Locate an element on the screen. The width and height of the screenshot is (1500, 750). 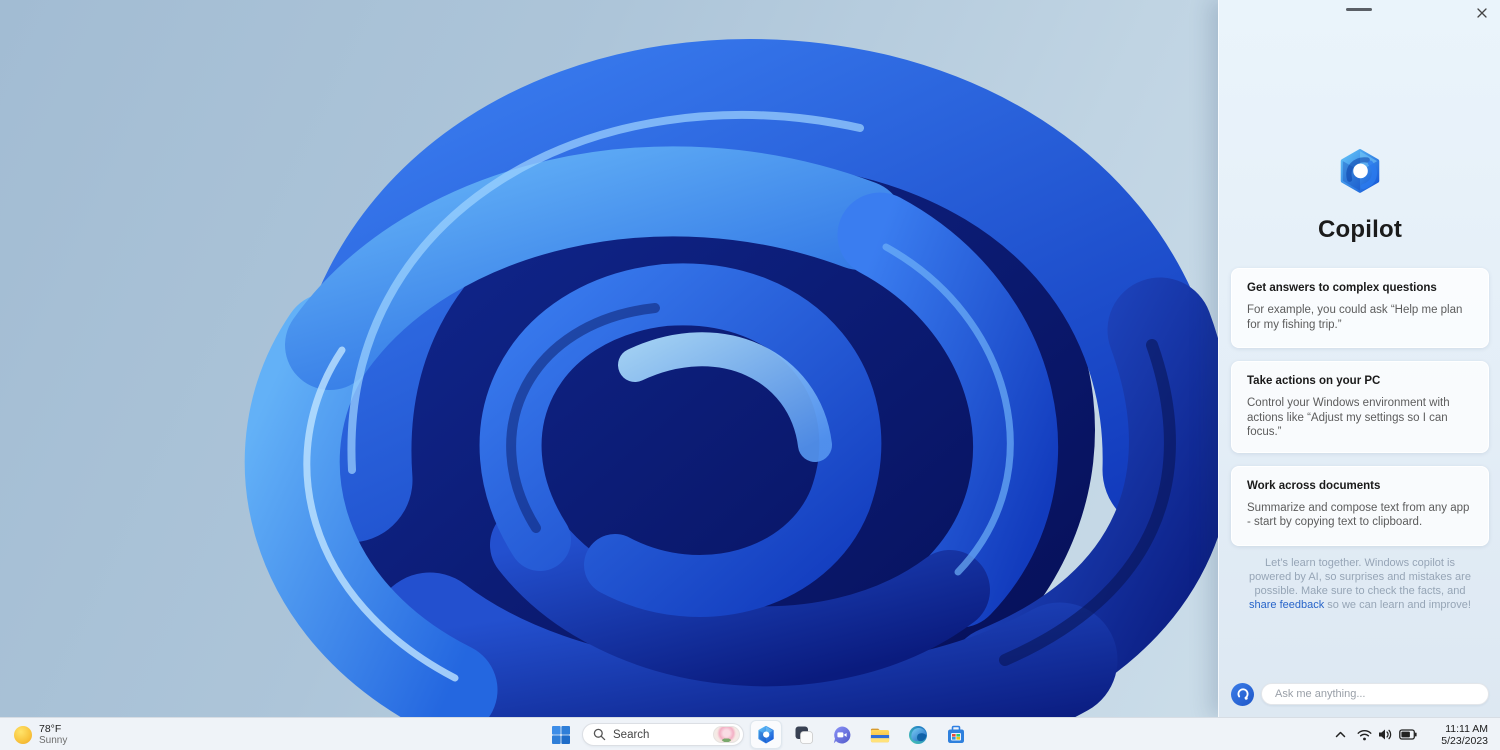
taskbar-center-group: Search is located at coordinates (759, 734).